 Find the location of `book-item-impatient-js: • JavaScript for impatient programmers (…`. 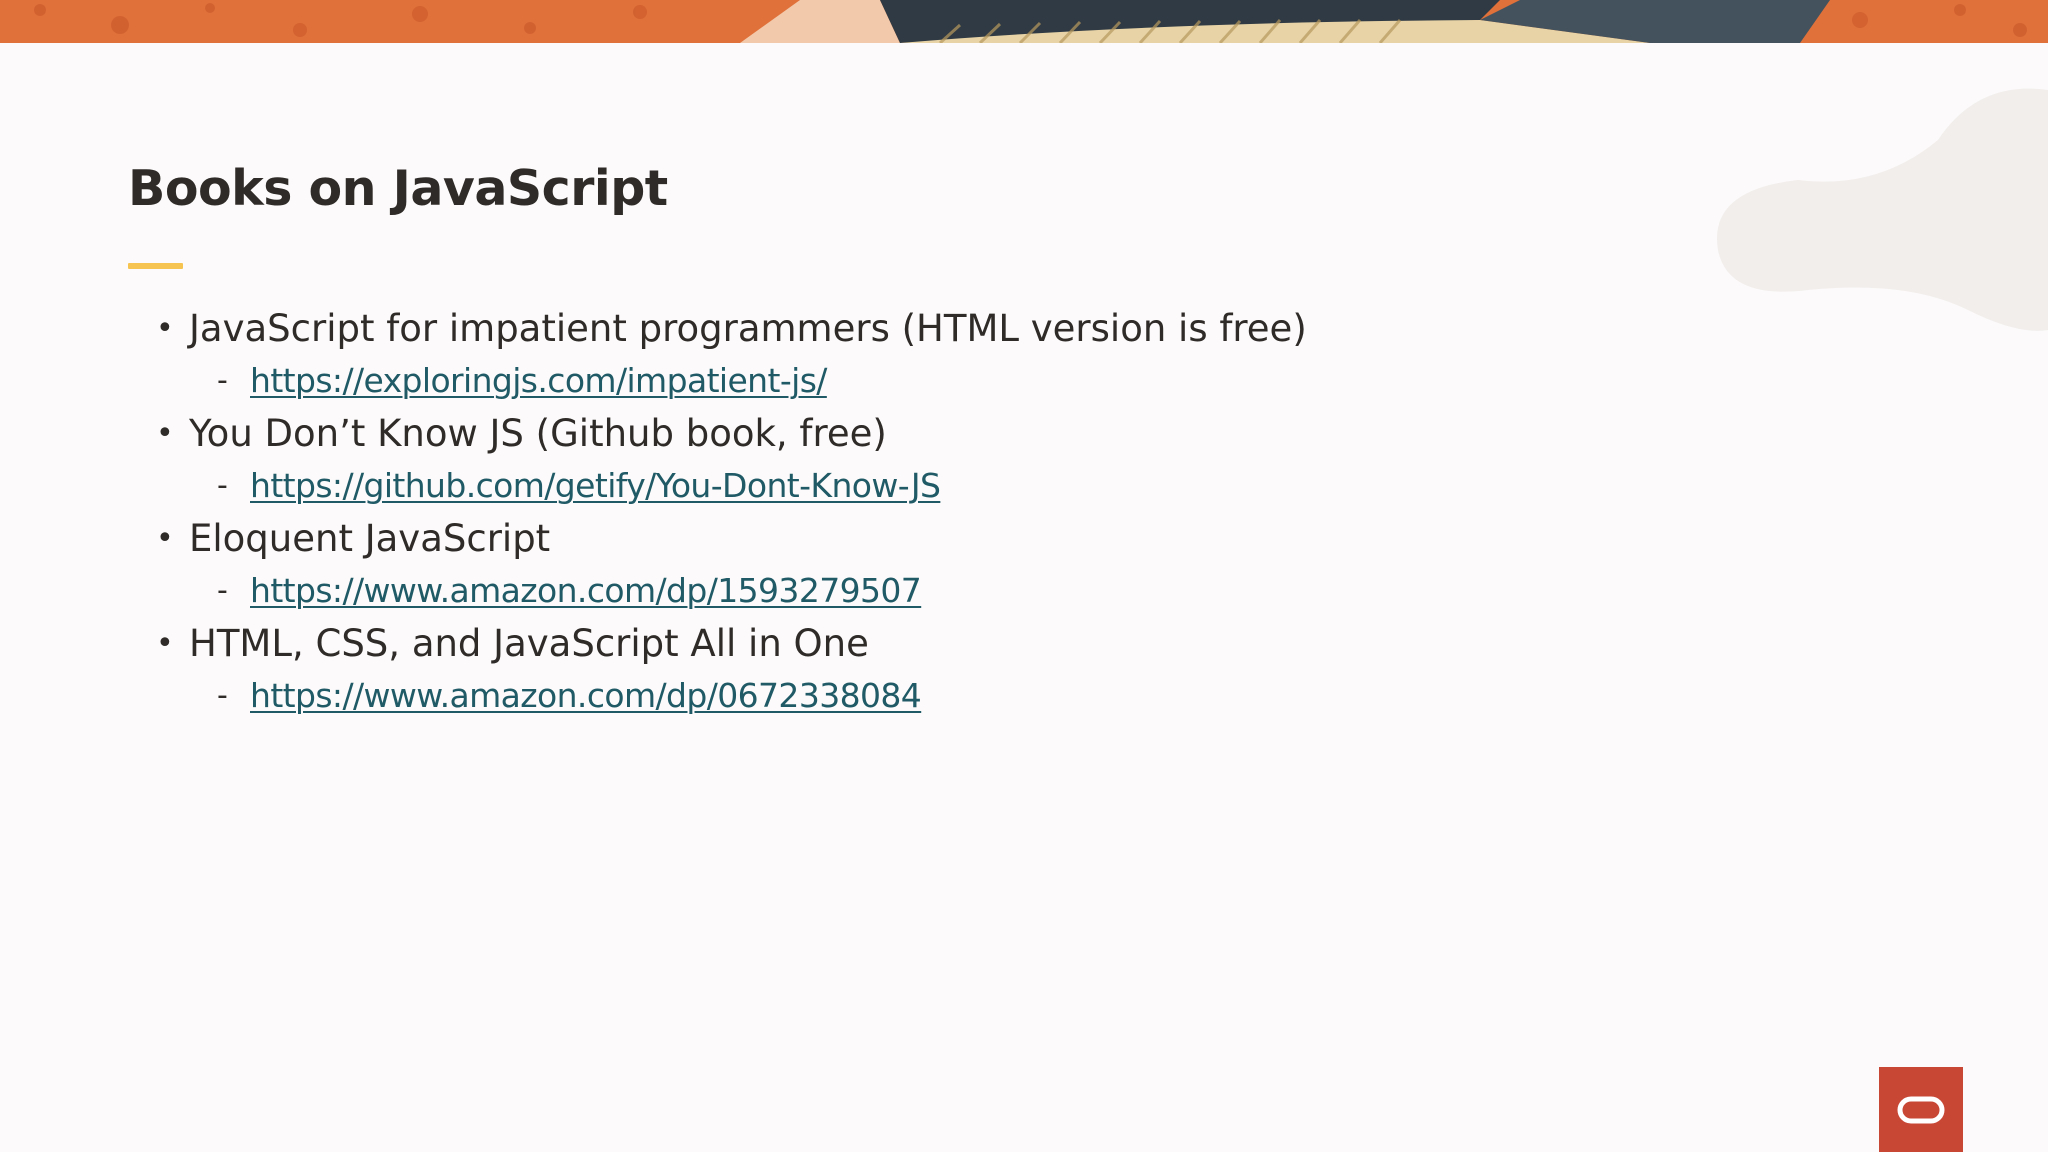

book-item-impatient-js: • JavaScript for impatient programmers (… is located at coordinates (850, 350).